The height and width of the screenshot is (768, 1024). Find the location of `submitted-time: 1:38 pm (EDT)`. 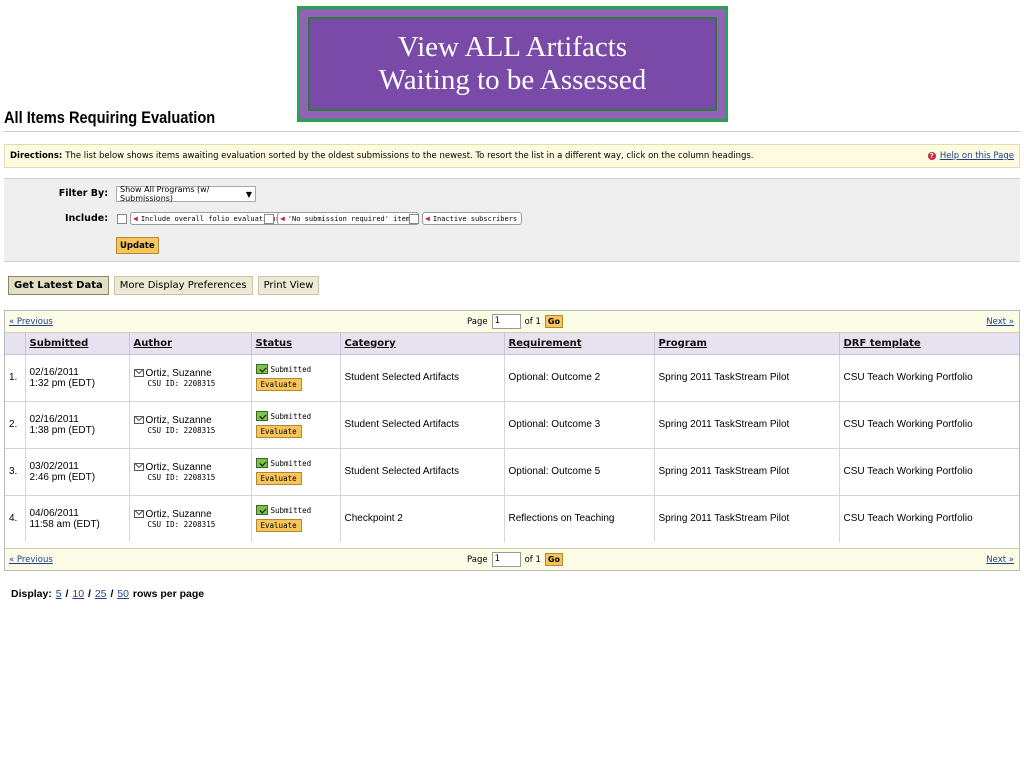

submitted-time: 1:38 pm (EDT) is located at coordinates (62, 430).